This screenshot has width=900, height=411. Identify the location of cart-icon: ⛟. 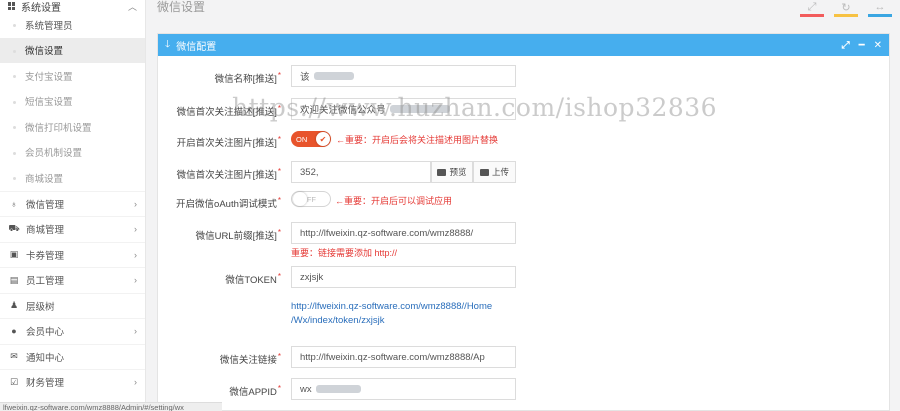
(14, 228).